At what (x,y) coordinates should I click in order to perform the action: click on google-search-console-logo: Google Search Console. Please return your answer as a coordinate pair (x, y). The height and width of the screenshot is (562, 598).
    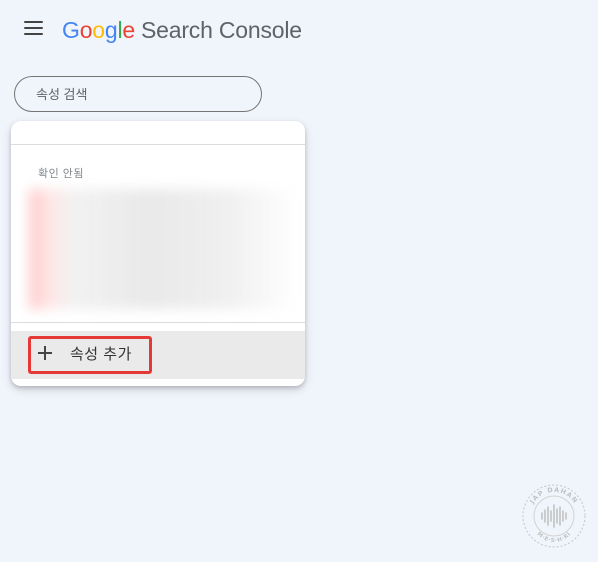
    Looking at the image, I should click on (182, 30).